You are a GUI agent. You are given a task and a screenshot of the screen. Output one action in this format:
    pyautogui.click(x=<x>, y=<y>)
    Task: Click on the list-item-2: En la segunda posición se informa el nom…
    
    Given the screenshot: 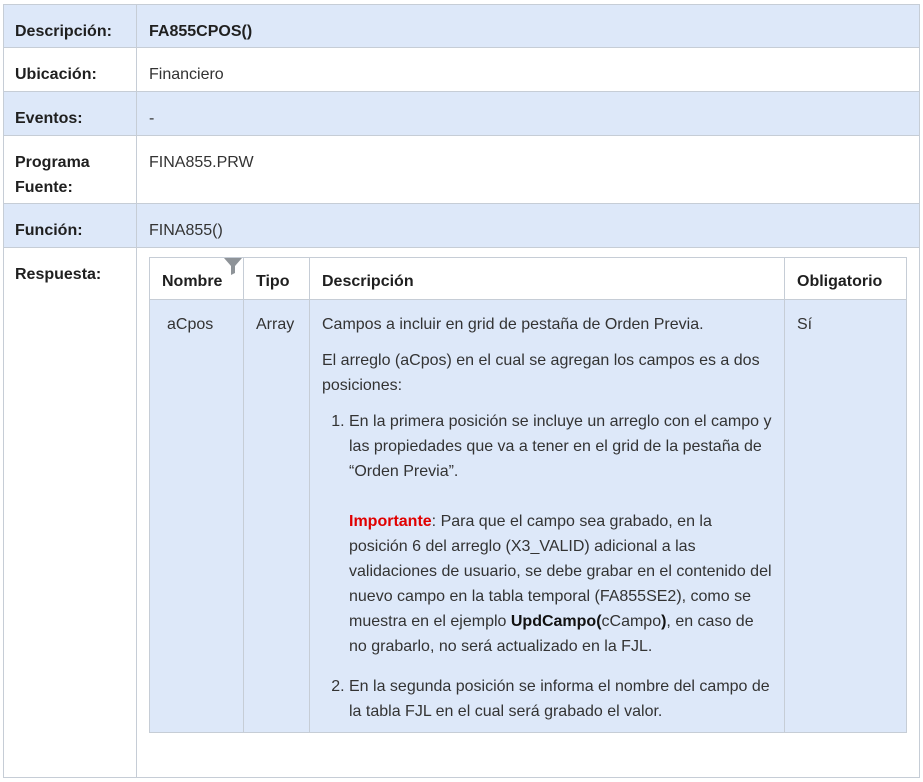 What is the action you would take?
    pyautogui.click(x=560, y=699)
    